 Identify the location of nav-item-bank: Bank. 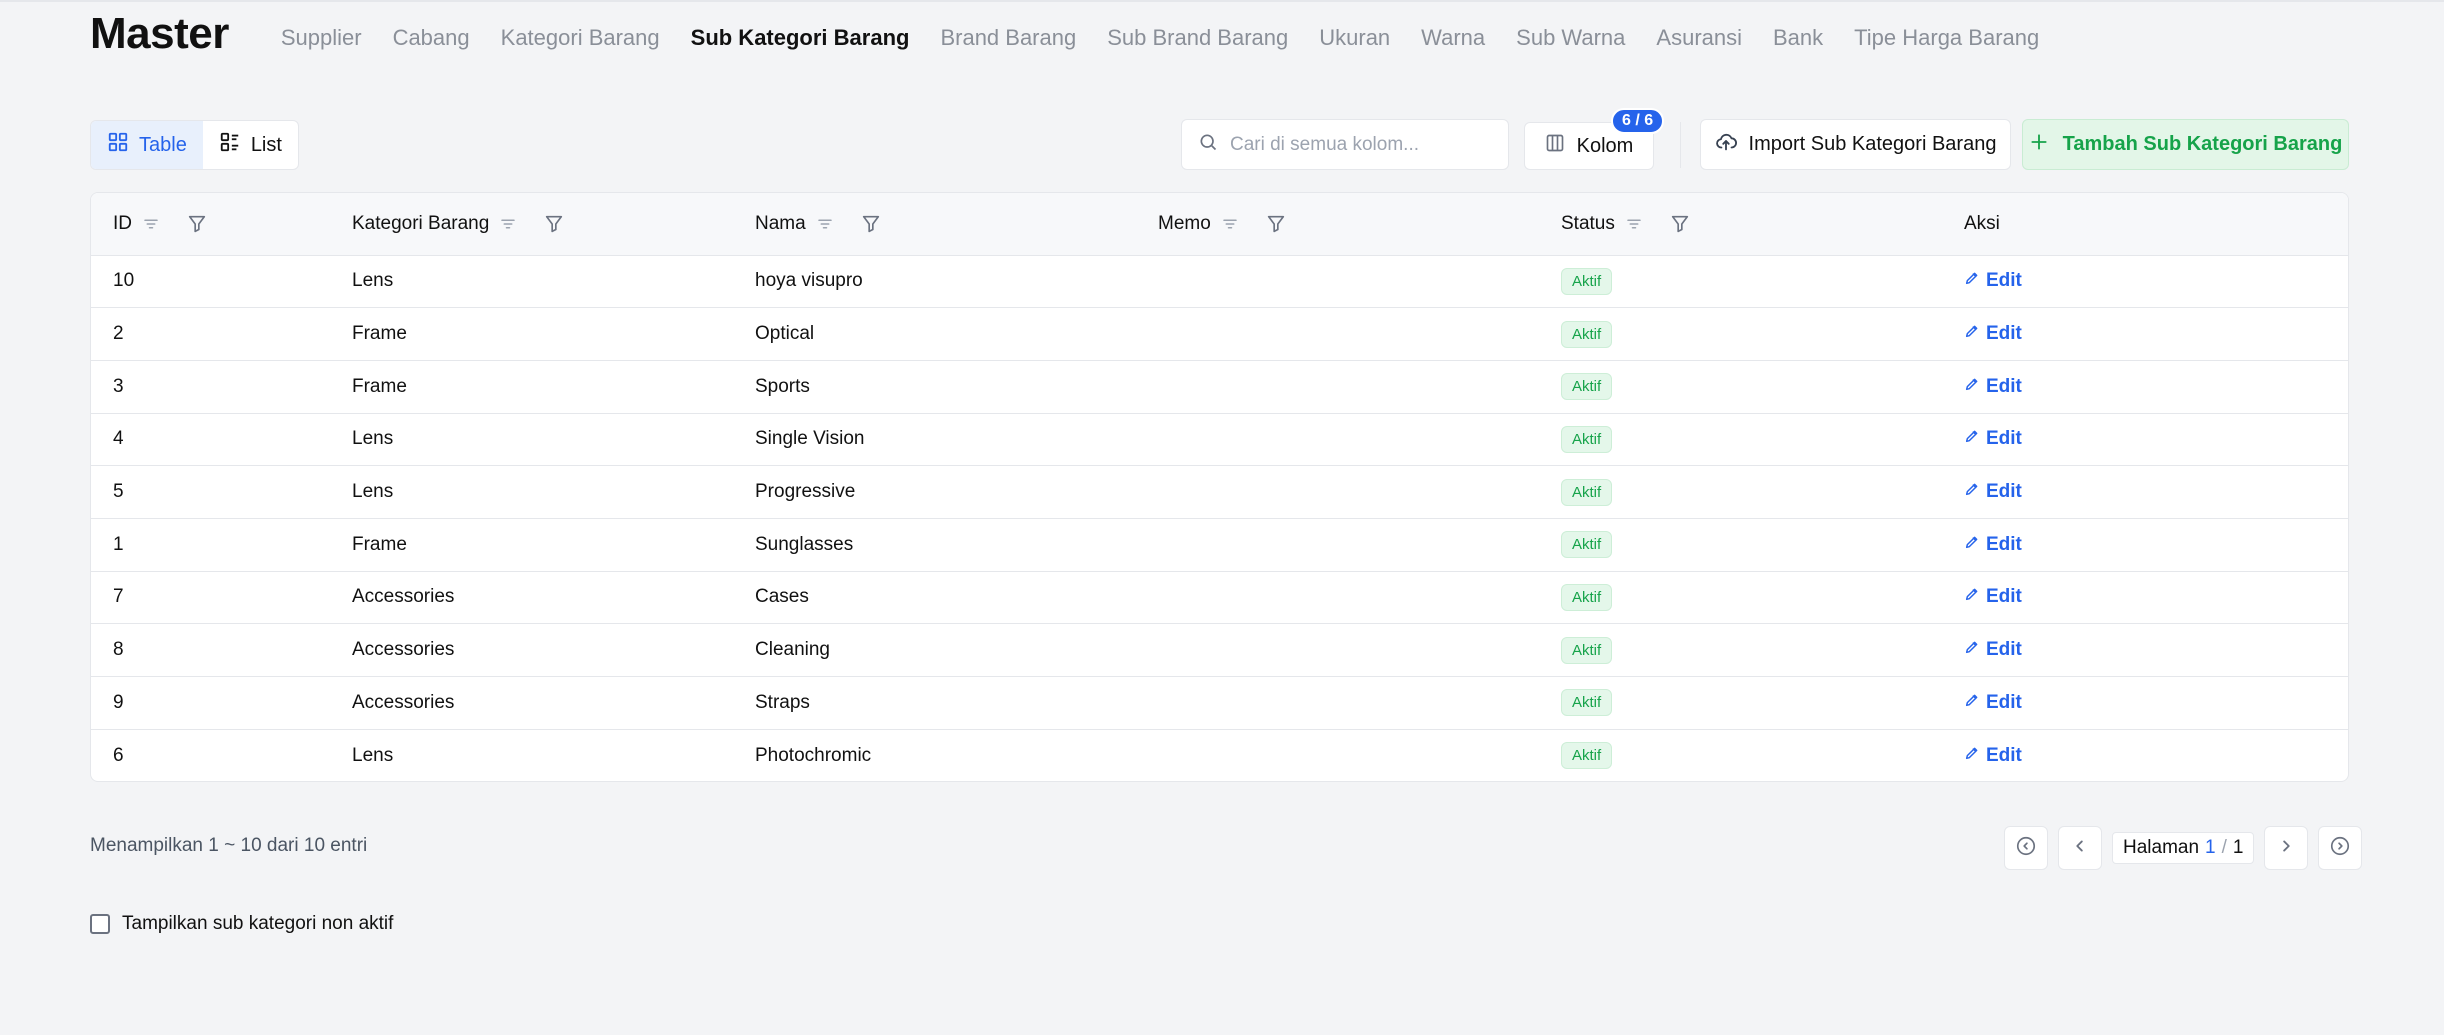
(1798, 38).